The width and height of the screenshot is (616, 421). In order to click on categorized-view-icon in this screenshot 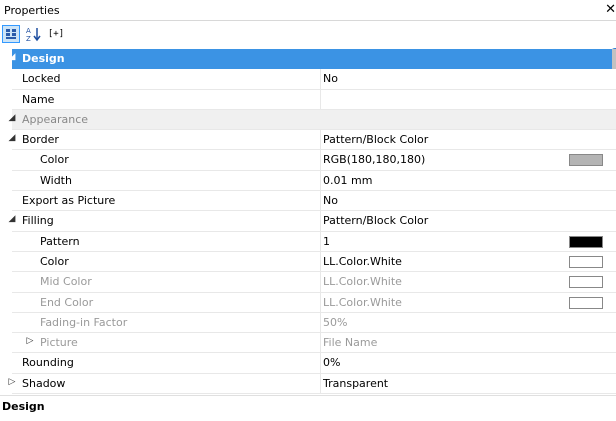, I will do `click(11, 34)`.